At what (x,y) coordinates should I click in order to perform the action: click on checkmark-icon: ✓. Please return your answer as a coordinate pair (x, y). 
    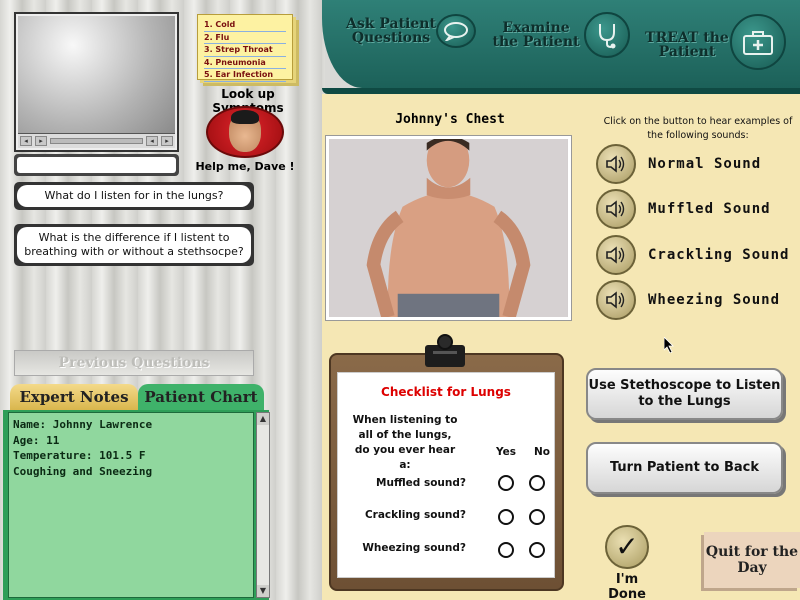
    Looking at the image, I should click on (627, 547).